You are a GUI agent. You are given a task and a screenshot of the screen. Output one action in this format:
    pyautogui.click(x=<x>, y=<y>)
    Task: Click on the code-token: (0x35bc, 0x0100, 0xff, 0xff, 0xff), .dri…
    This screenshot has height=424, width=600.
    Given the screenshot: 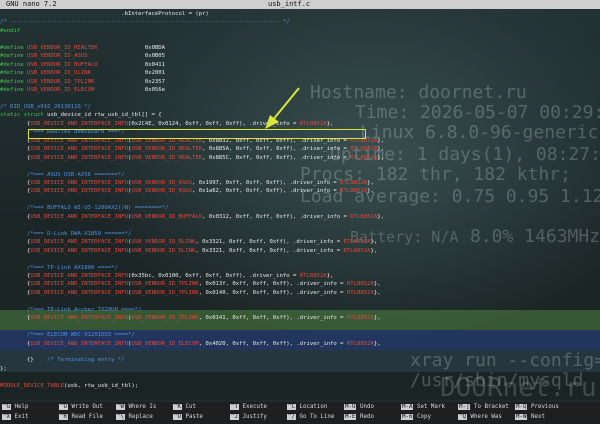 What is the action you would take?
    pyautogui.click(x=213, y=275)
    